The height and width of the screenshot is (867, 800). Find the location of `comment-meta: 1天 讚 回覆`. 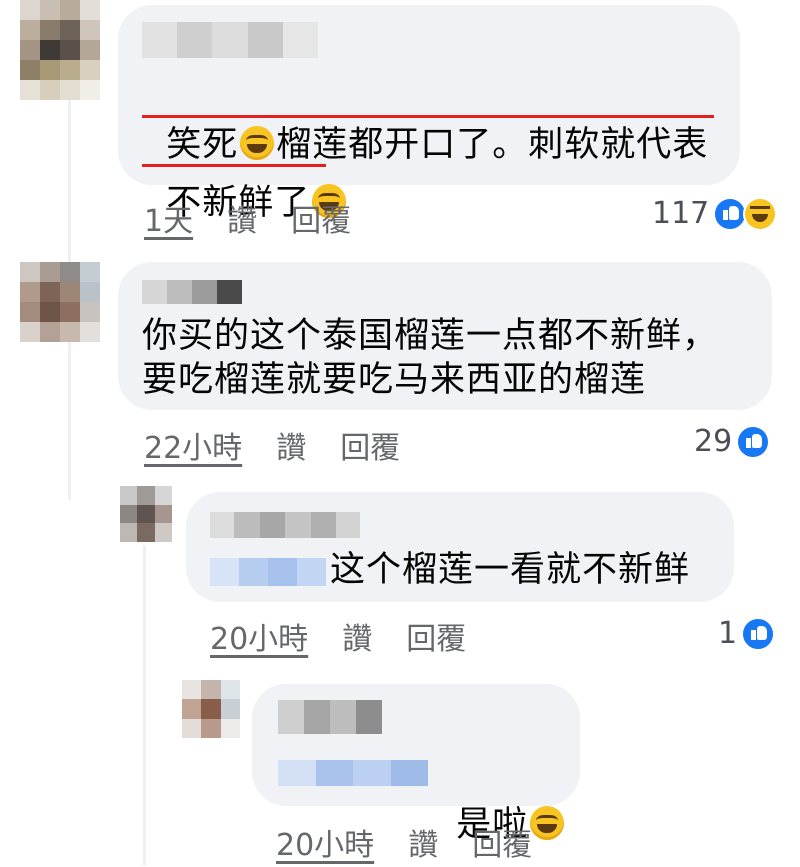

comment-meta: 1天 讚 回覆 is located at coordinates (247, 218).